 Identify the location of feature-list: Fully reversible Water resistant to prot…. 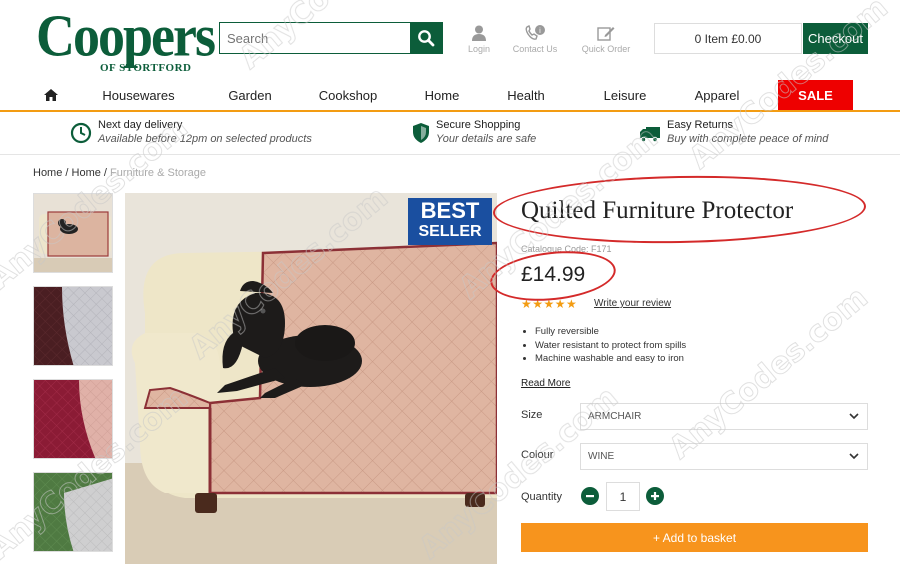
(603, 345).